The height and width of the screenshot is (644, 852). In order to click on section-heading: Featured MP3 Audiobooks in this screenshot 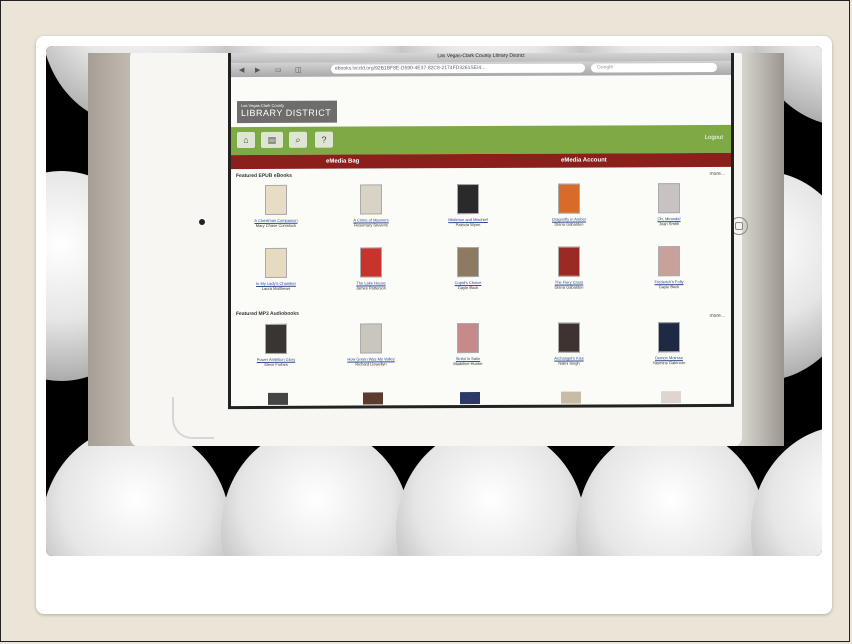, I will do `click(267, 314)`.